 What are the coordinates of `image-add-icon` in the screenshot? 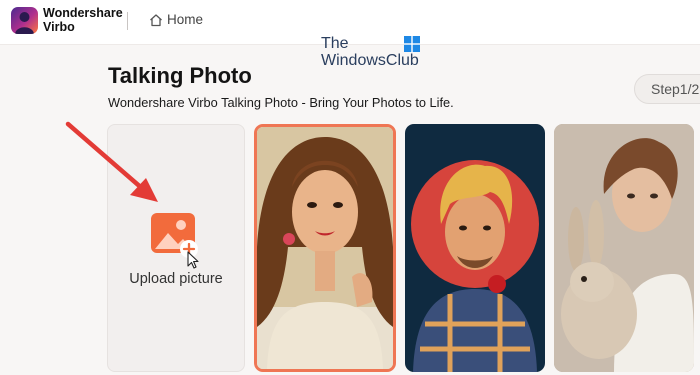 It's located at (177, 241).